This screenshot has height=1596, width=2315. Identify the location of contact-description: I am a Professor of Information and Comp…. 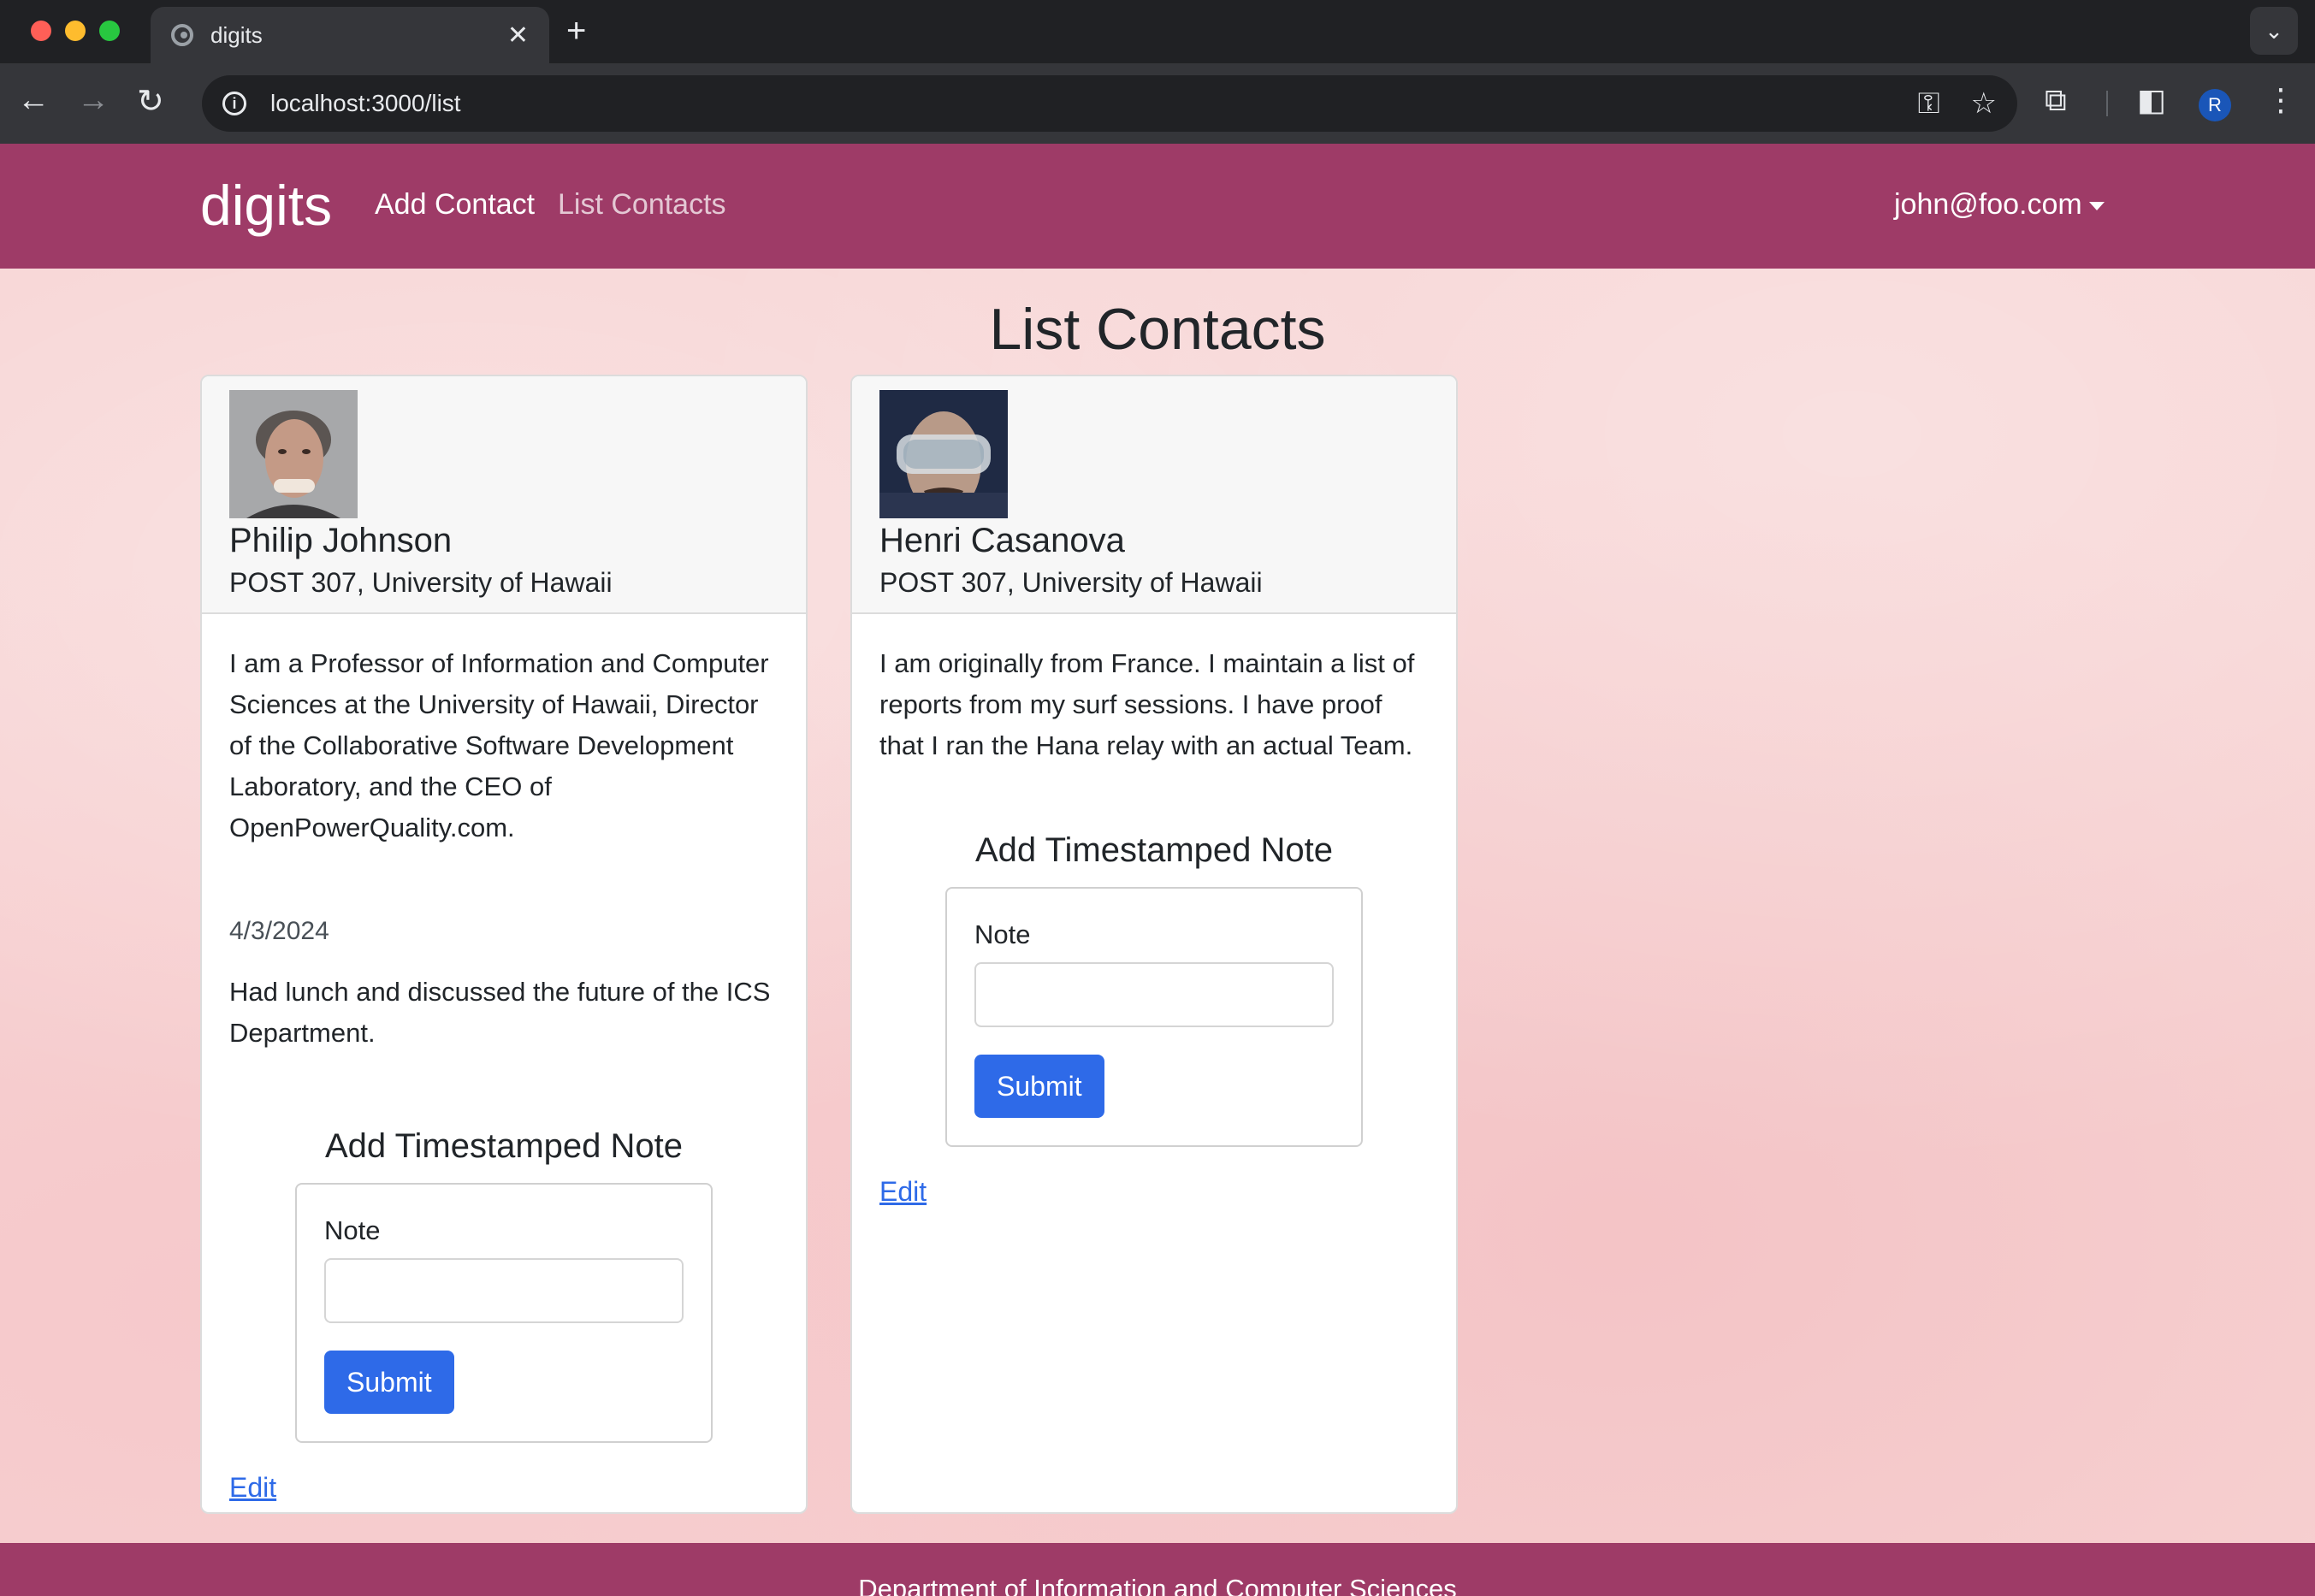
(499, 745).